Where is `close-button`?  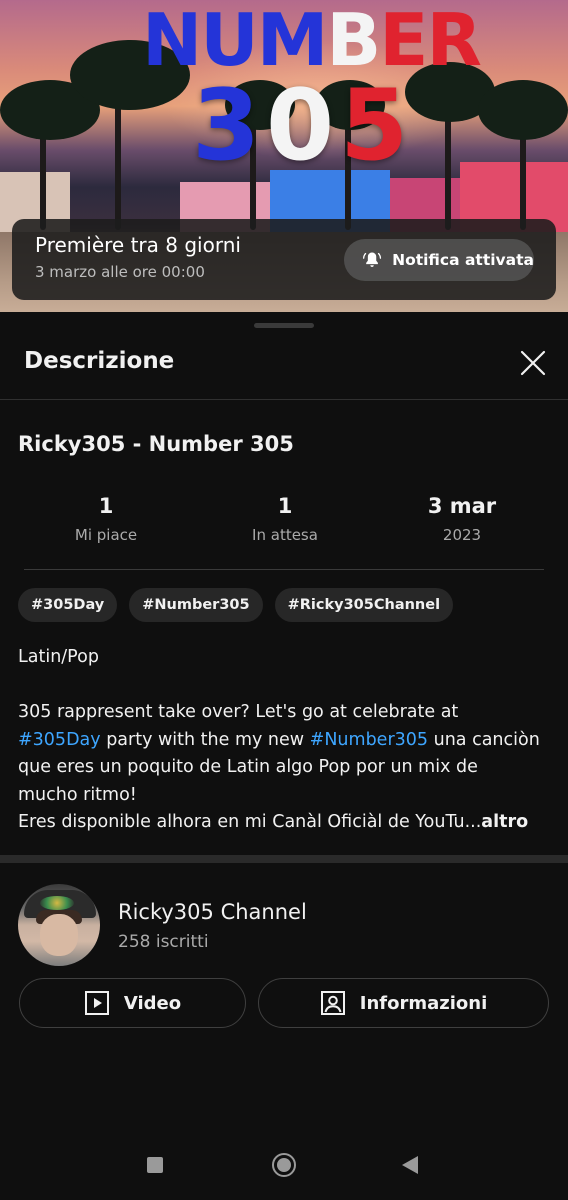
close-button is located at coordinates (533, 363).